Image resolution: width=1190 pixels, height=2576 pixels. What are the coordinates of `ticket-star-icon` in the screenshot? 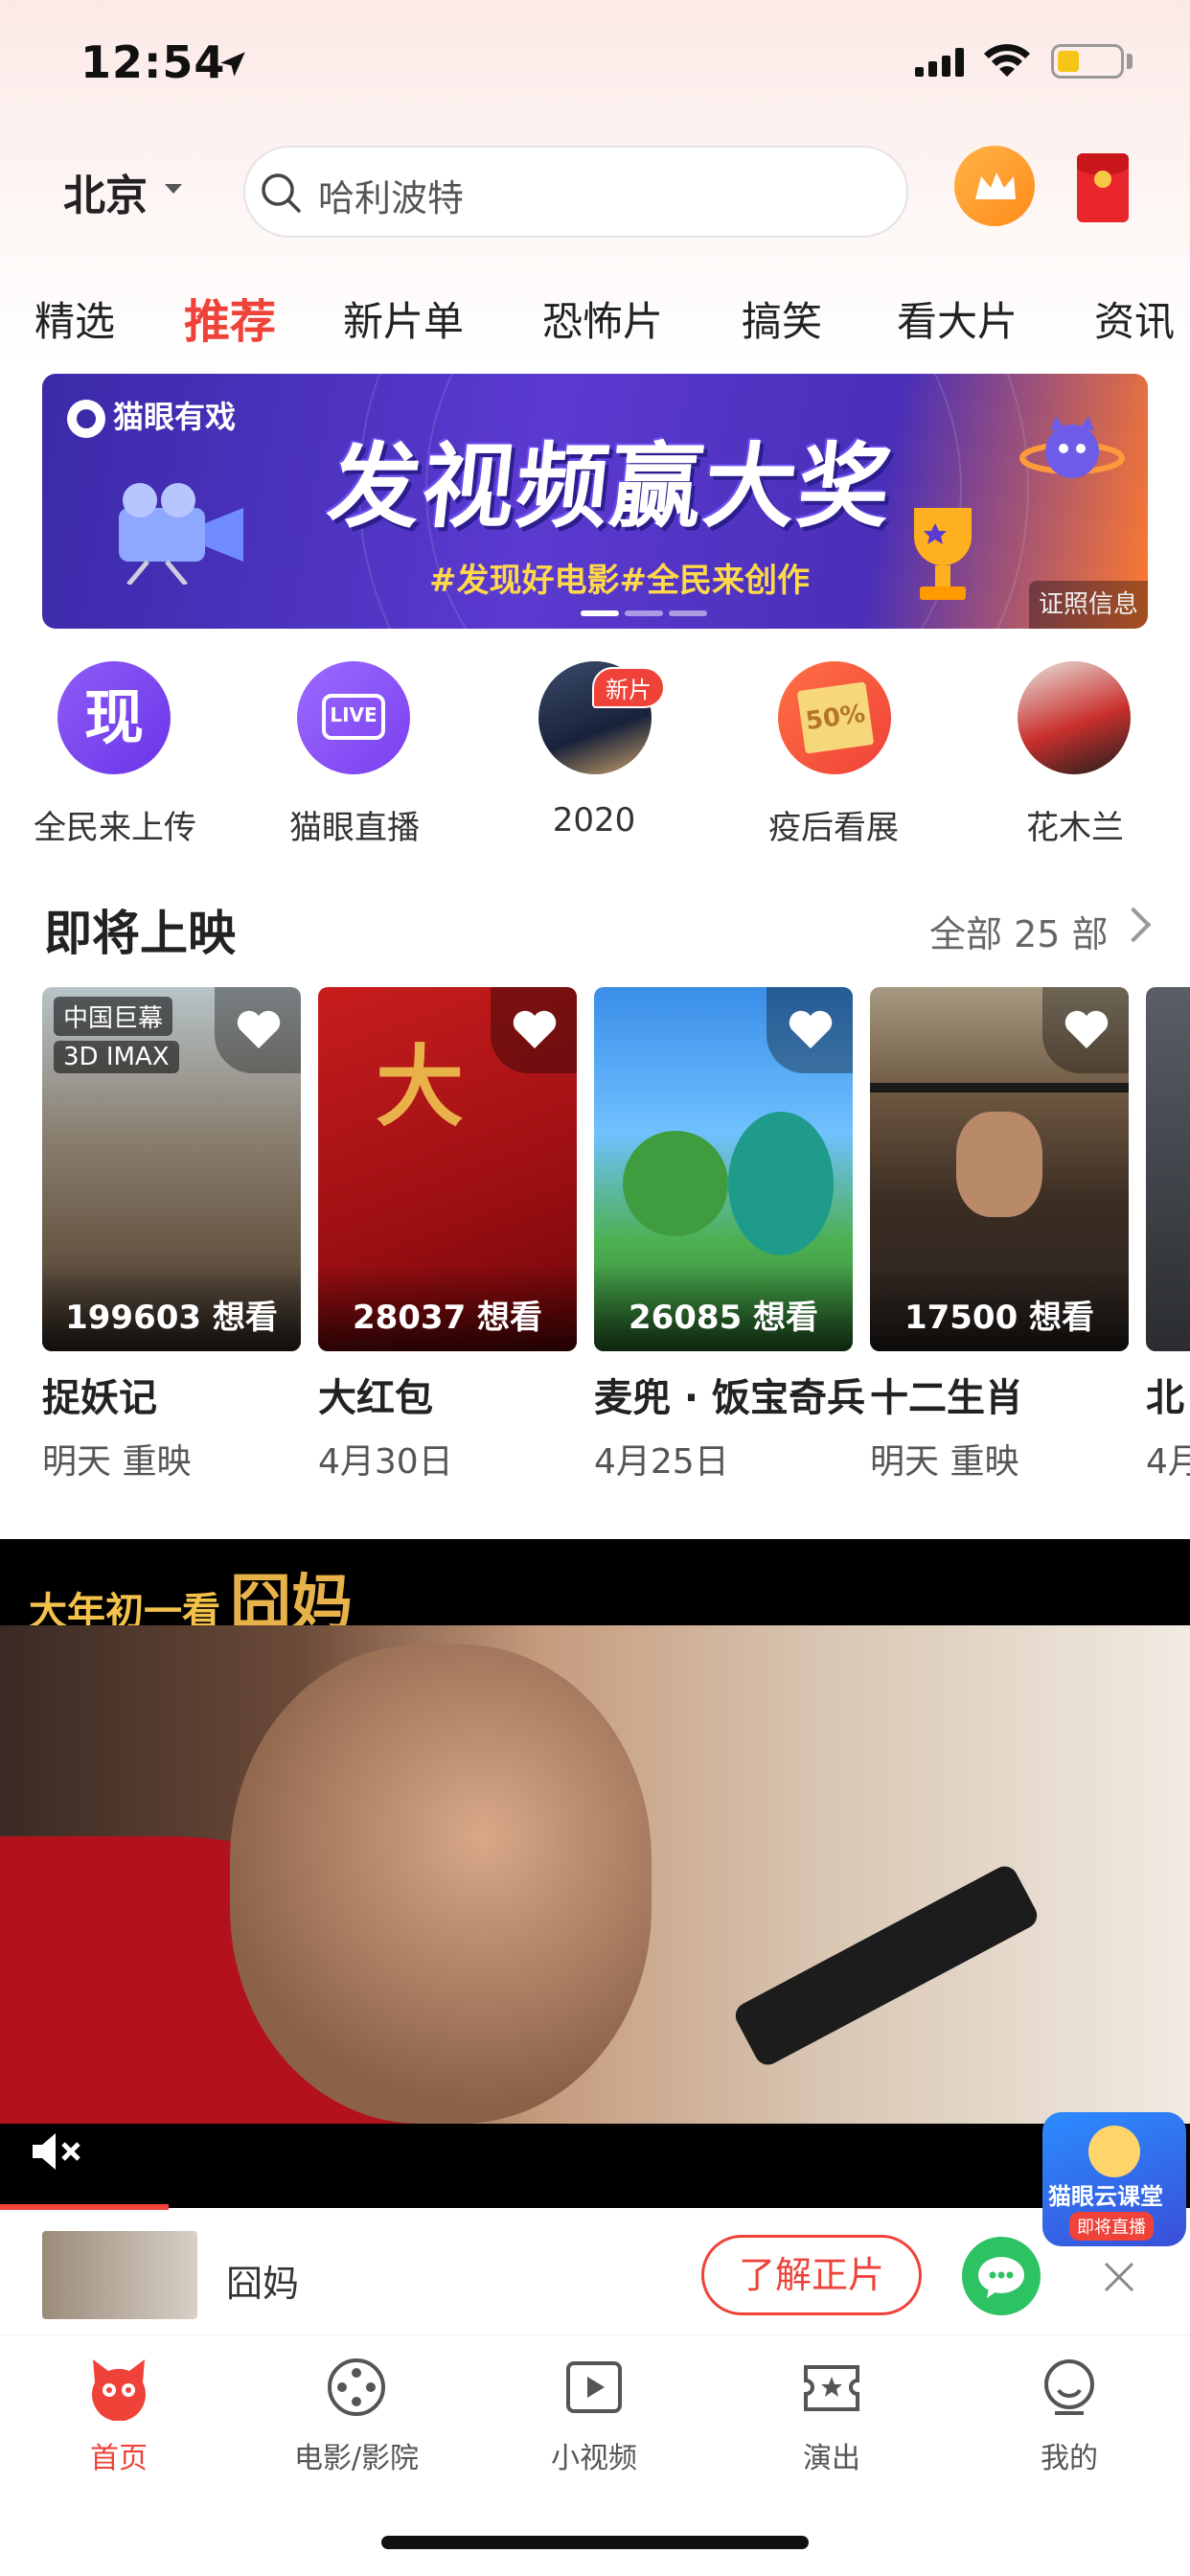 It's located at (832, 2388).